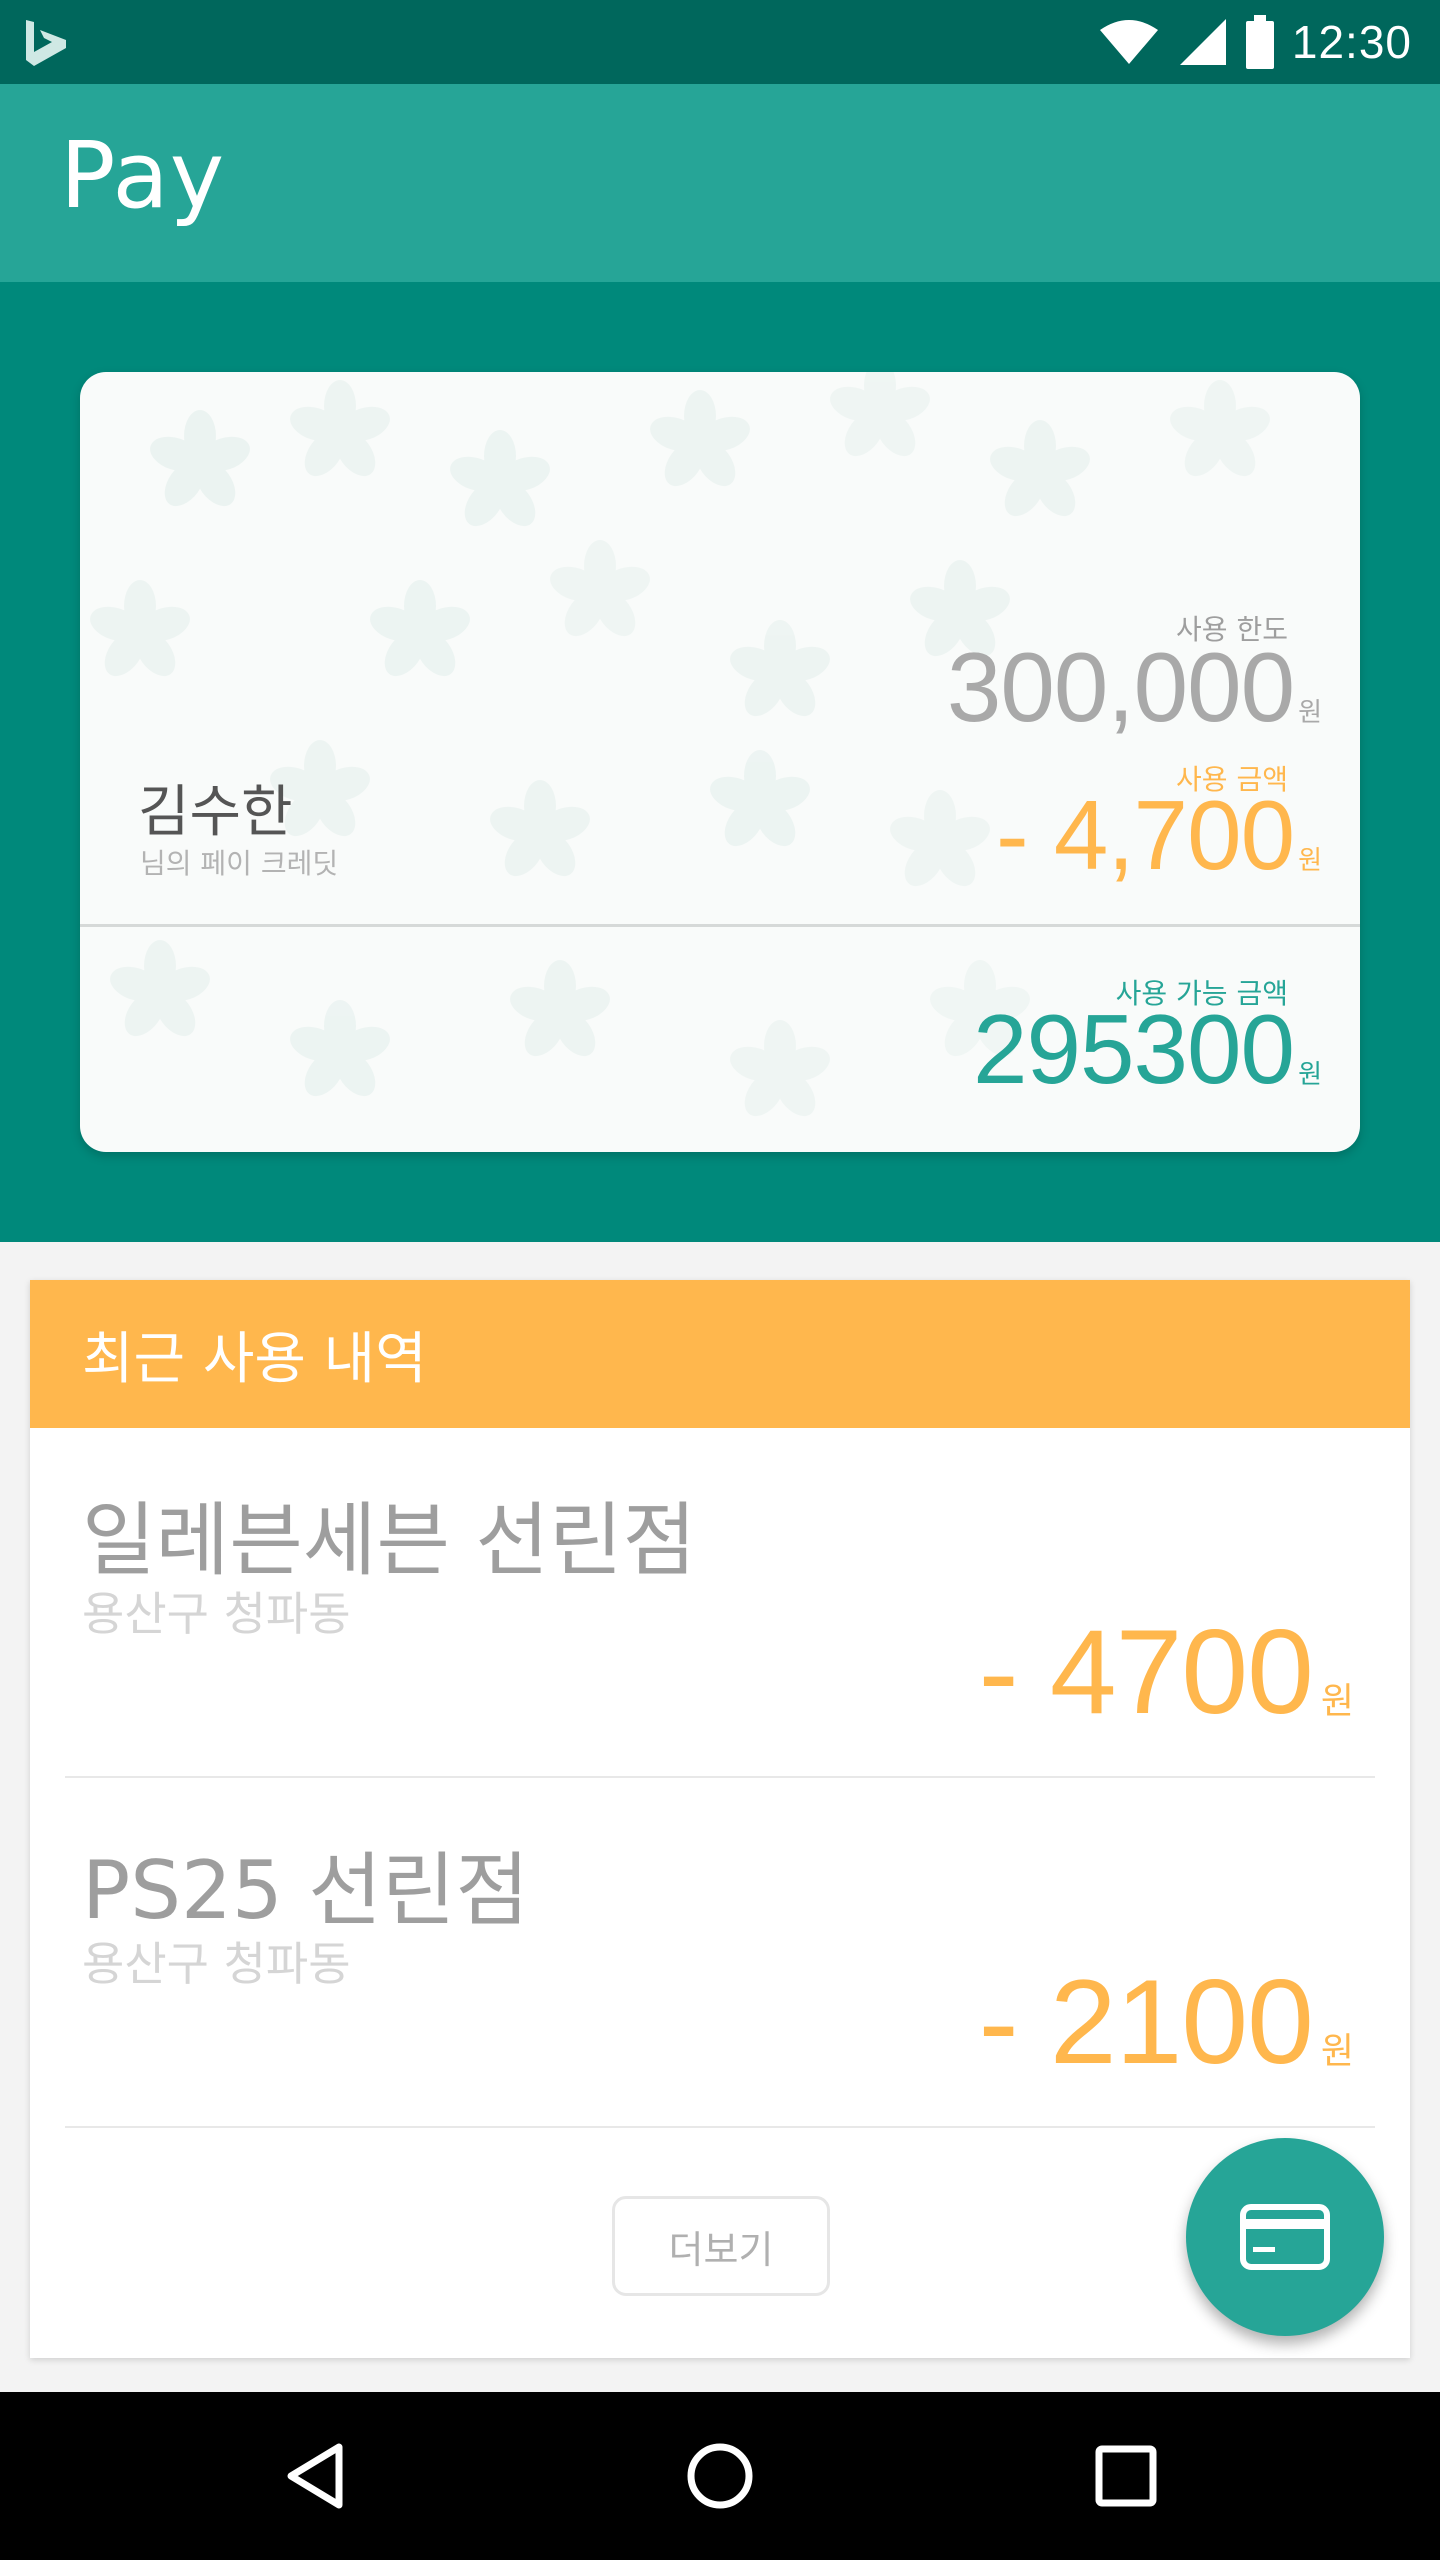 The width and height of the screenshot is (1440, 2560). Describe the element at coordinates (1147, 1049) in the screenshot. I see `available-amount: 295300 원` at that location.